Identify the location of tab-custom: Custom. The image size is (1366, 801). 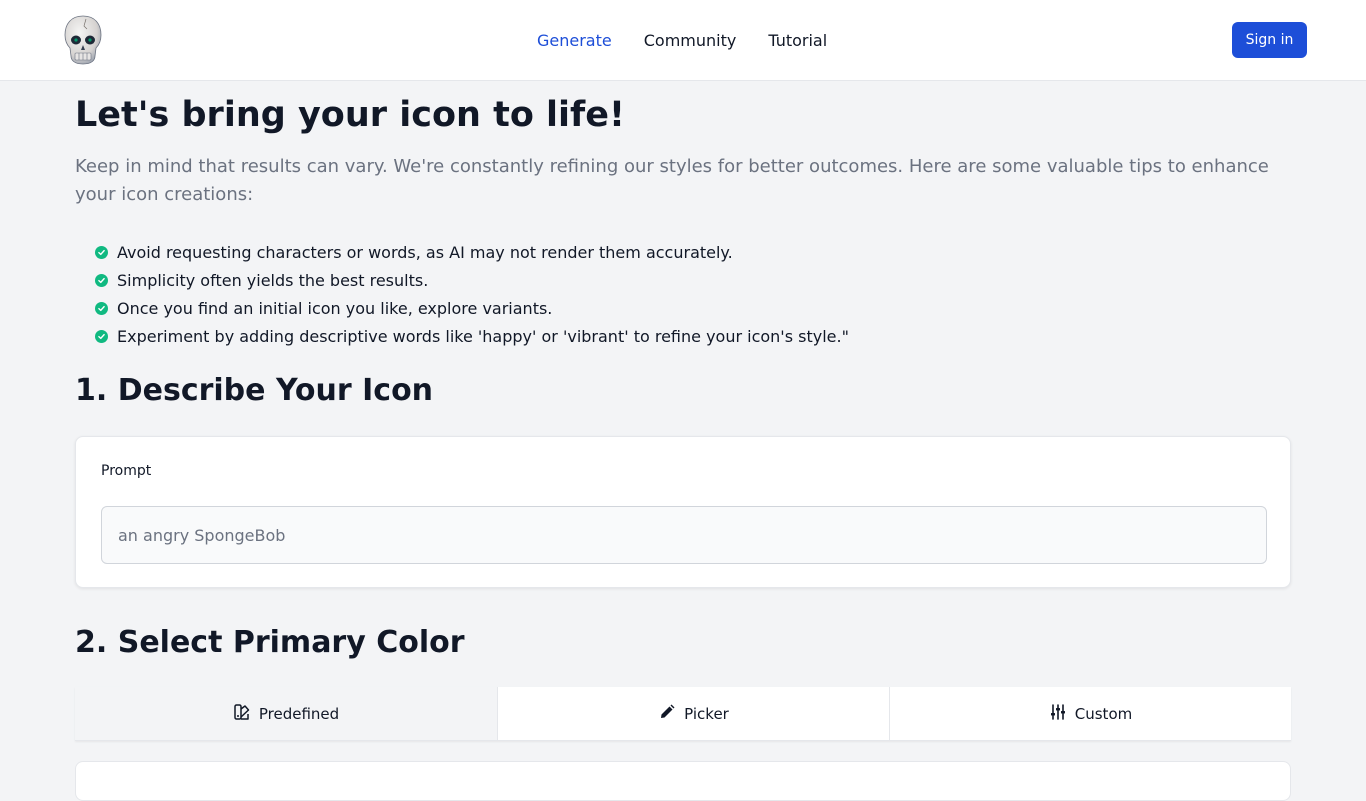
(1090, 713).